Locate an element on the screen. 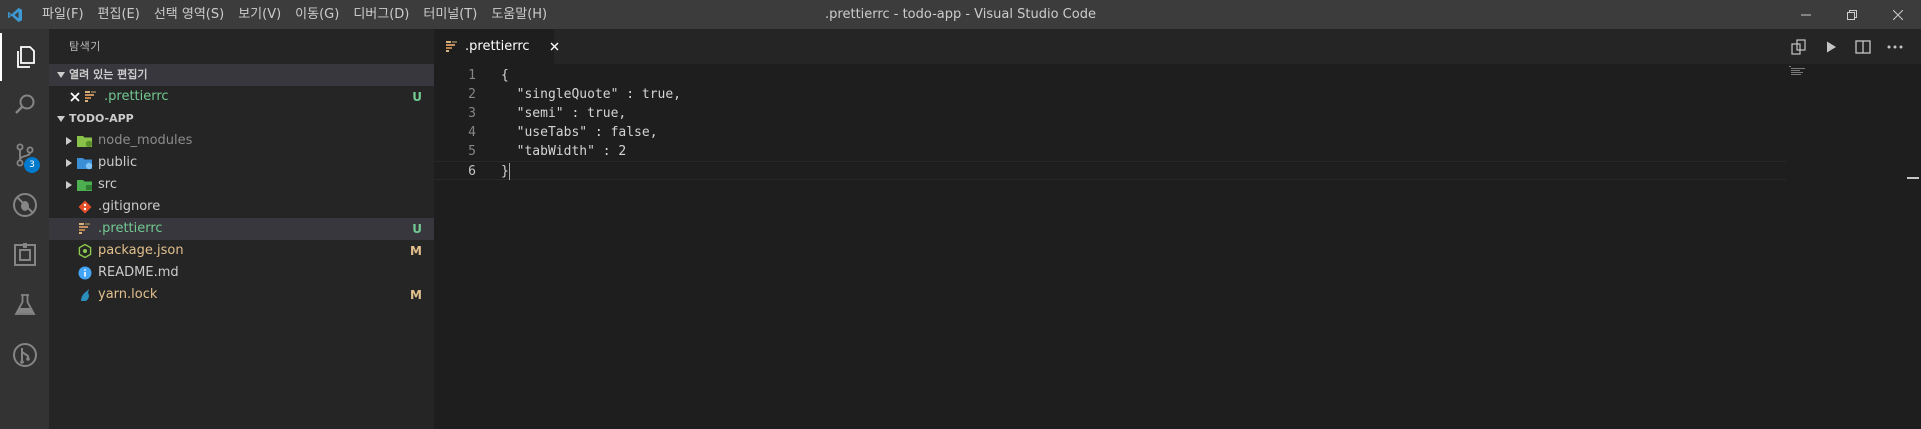 The height and width of the screenshot is (429, 1921). menu-debug: 디버그(D) is located at coordinates (381, 14).